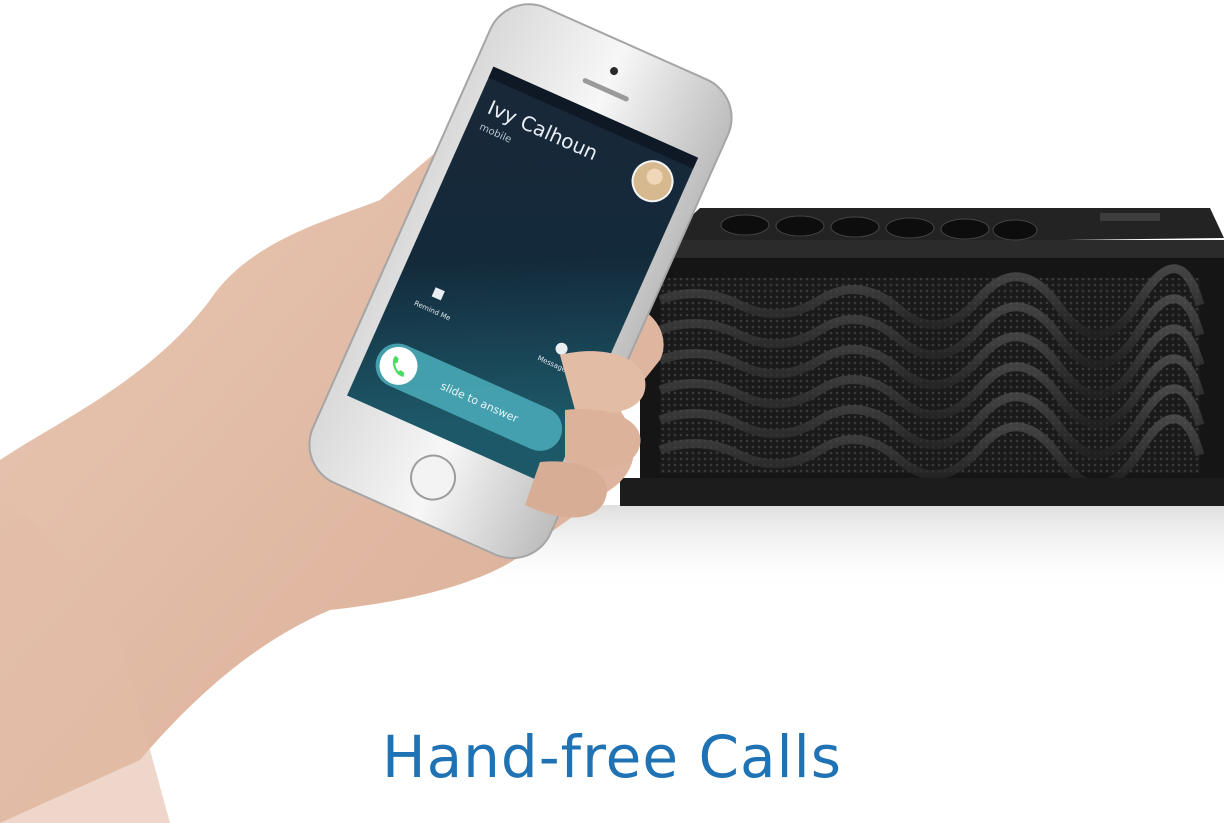 This screenshot has height=823, width=1224. What do you see at coordinates (859, 550) in the screenshot?
I see `speaker-reflection` at bounding box center [859, 550].